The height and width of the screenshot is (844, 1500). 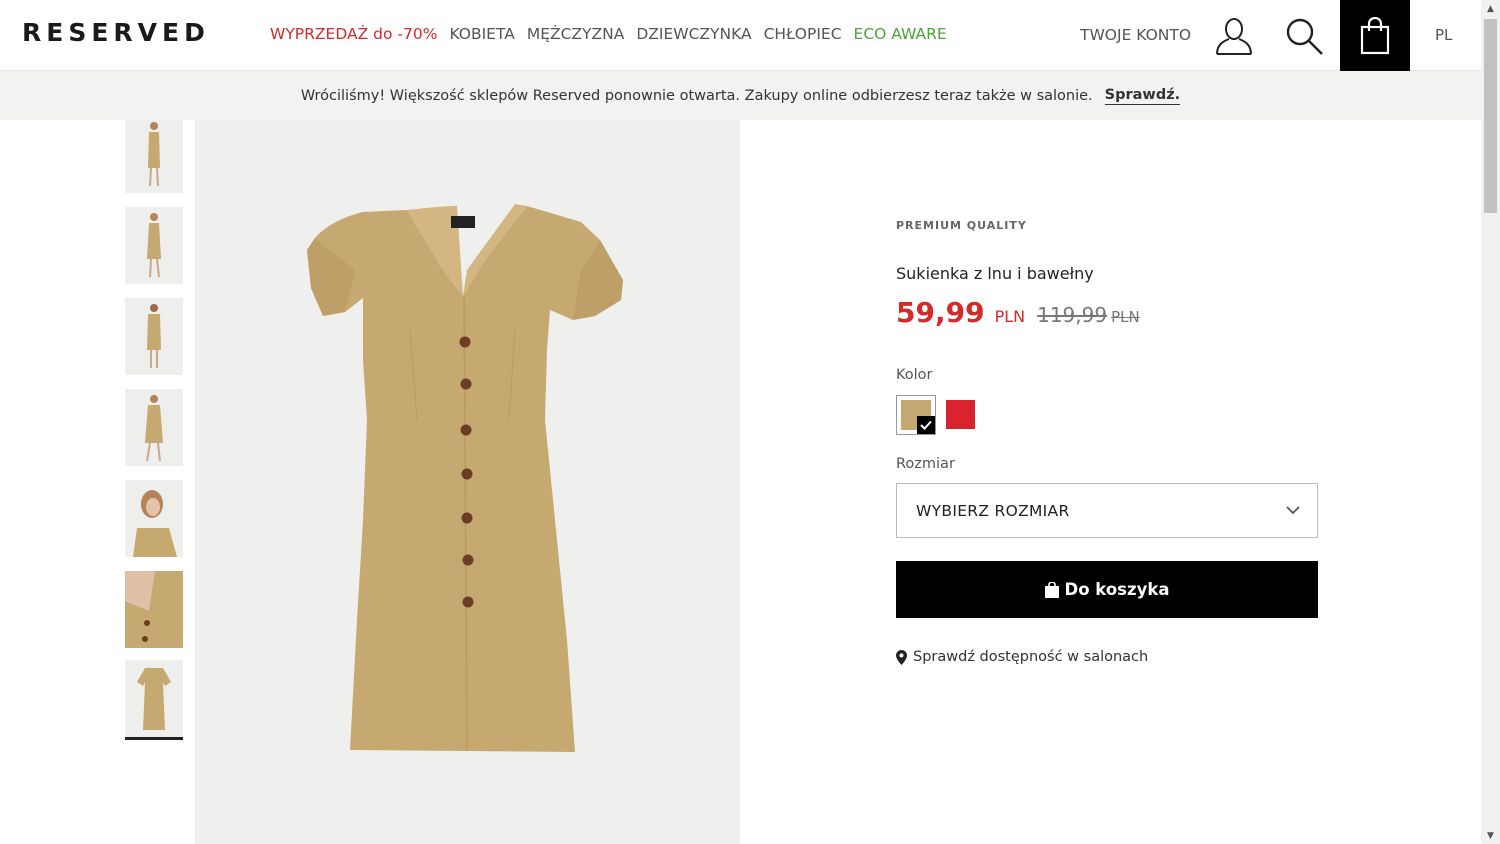 I want to click on old-price: 119,99, so click(x=1072, y=315).